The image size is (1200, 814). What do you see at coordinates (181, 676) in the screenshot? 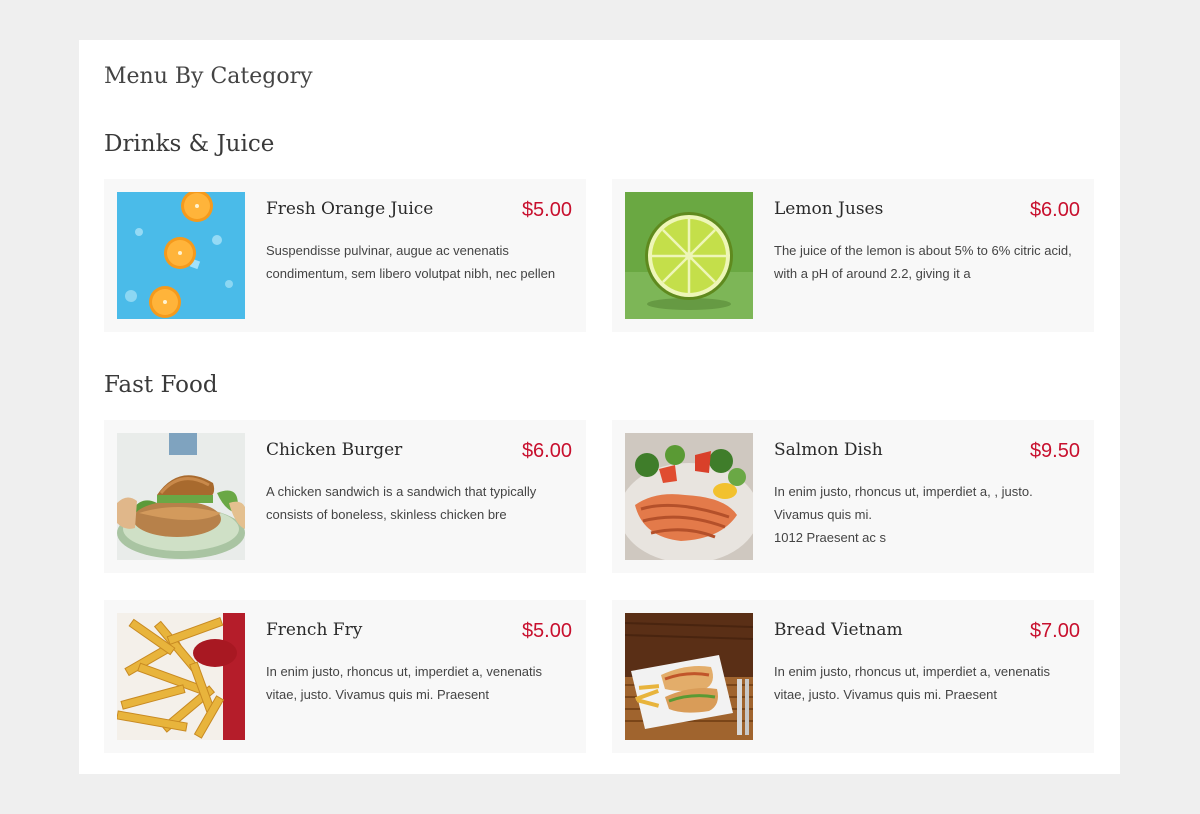
I see `french-fries-image` at bounding box center [181, 676].